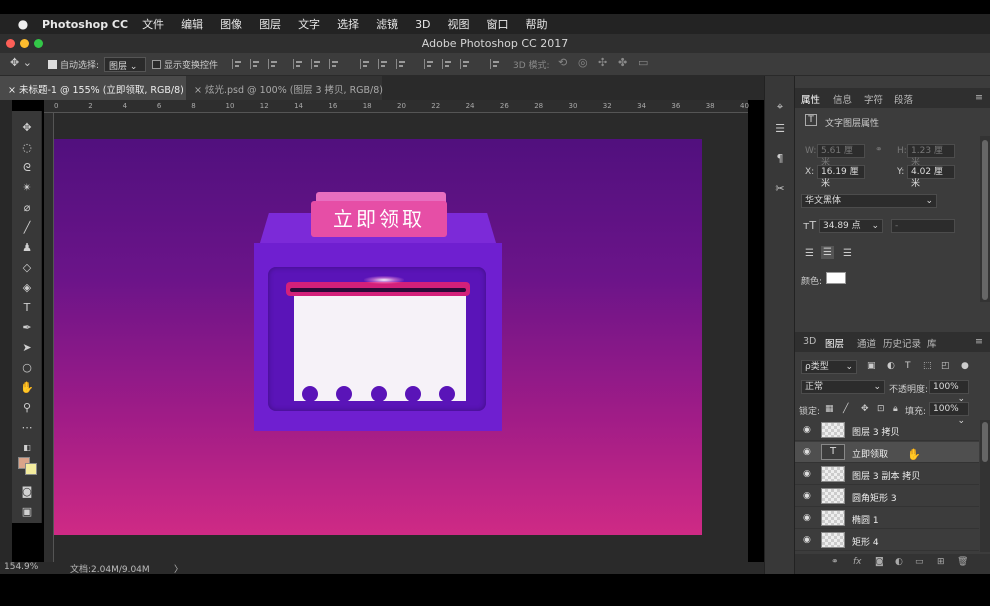  What do you see at coordinates (270, 24) in the screenshot?
I see `menu-layer: 图层` at bounding box center [270, 24].